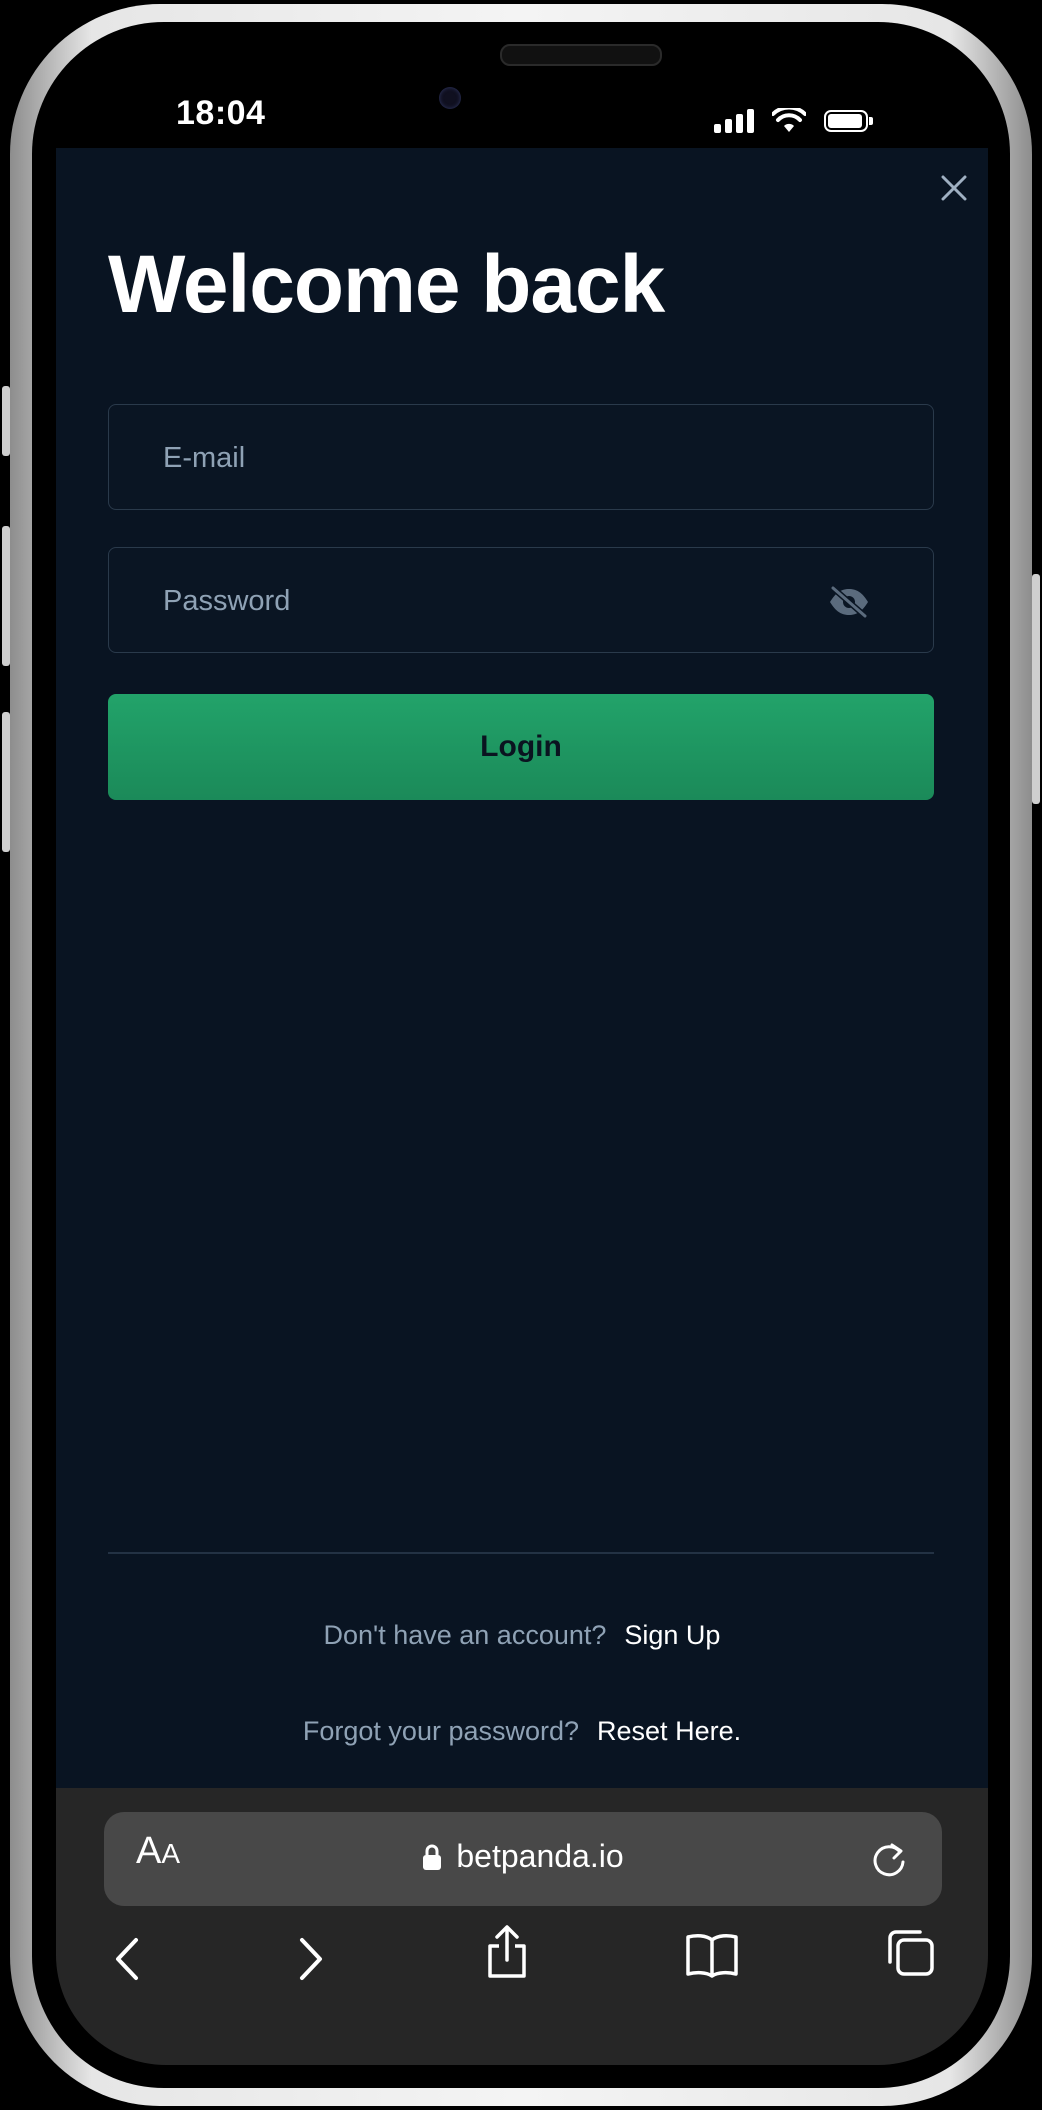 The height and width of the screenshot is (2110, 1042). What do you see at coordinates (581, 55) in the screenshot?
I see `speaker-grille` at bounding box center [581, 55].